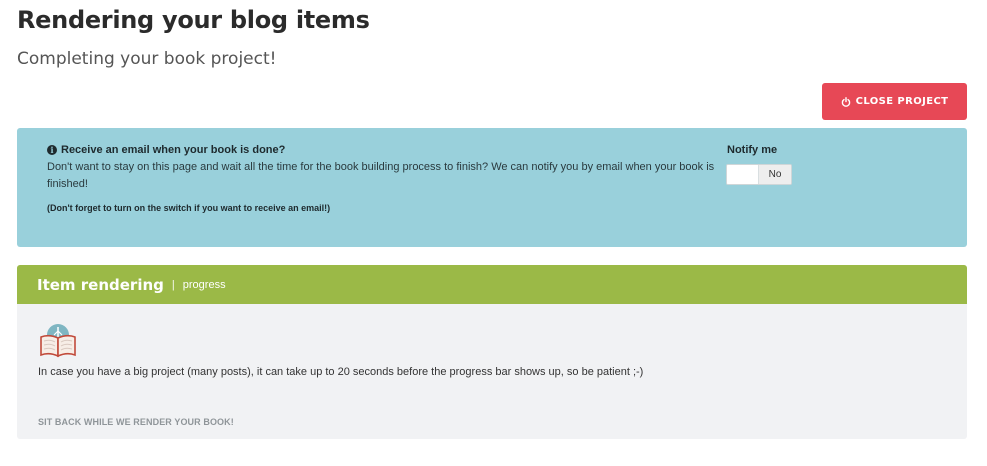  I want to click on panel-subtitle: progress, so click(204, 284).